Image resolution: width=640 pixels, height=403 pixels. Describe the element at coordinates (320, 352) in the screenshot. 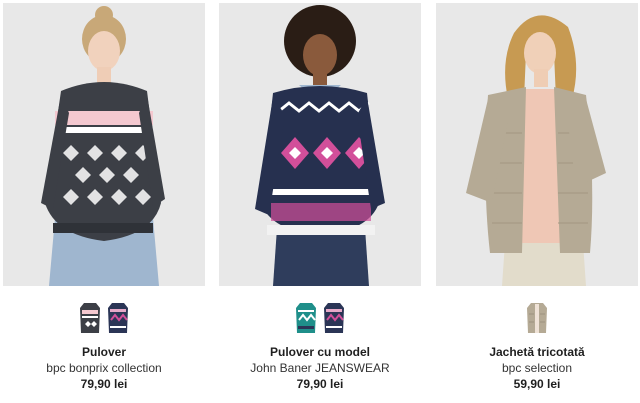

I see `product-name: Pulover cu model` at that location.